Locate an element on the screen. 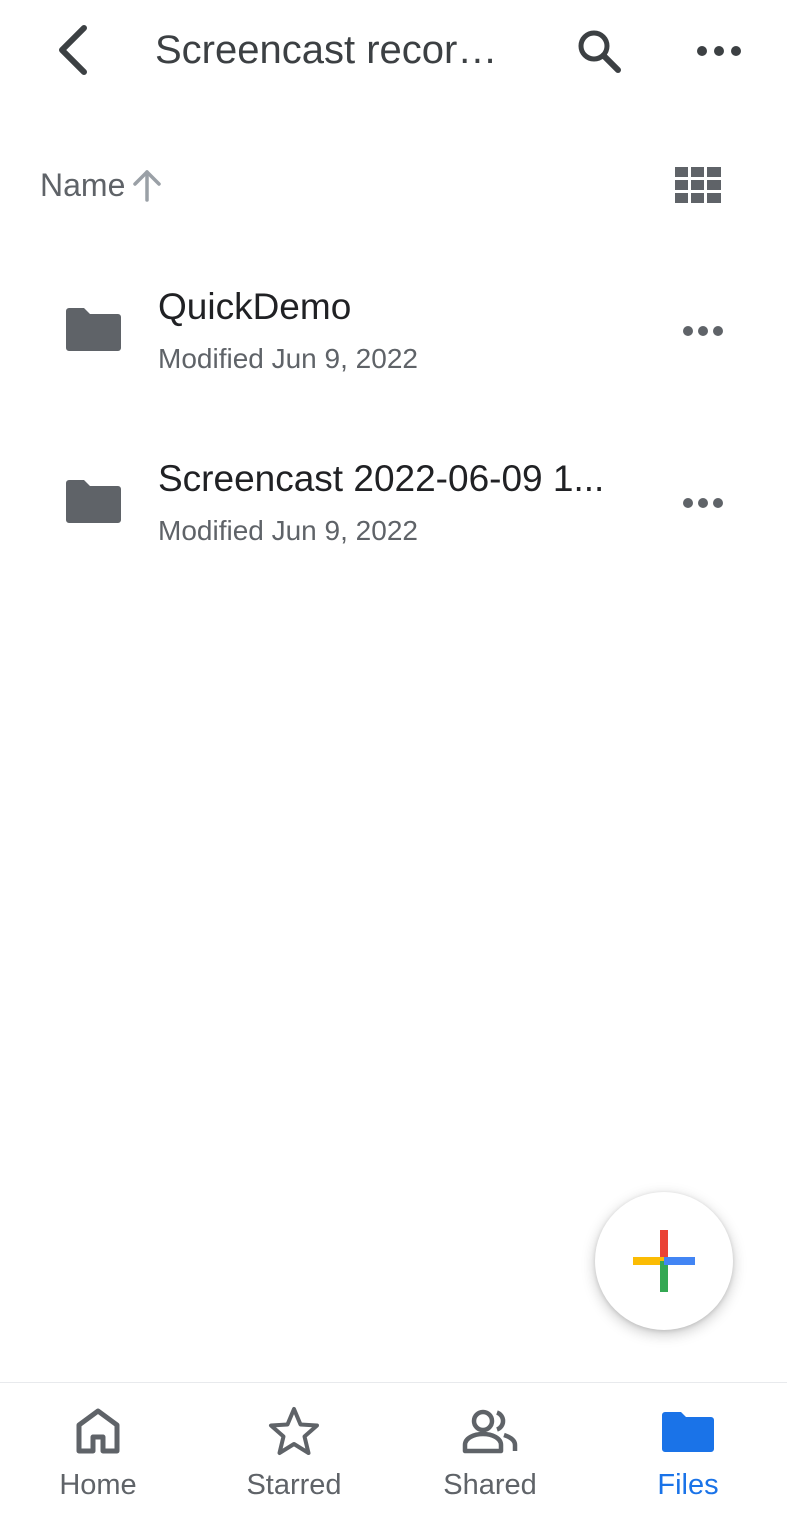  new-item-fab is located at coordinates (664, 1261).